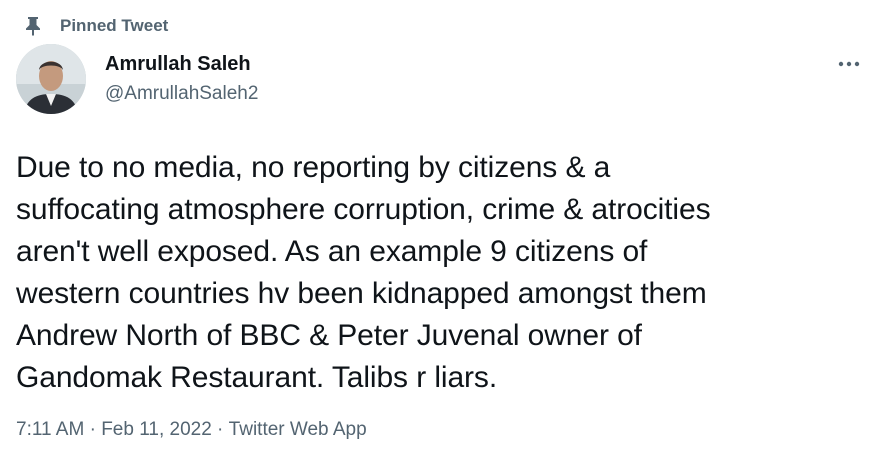  Describe the element at coordinates (50, 430) in the screenshot. I see `tweet-time: 7:11 AM` at that location.